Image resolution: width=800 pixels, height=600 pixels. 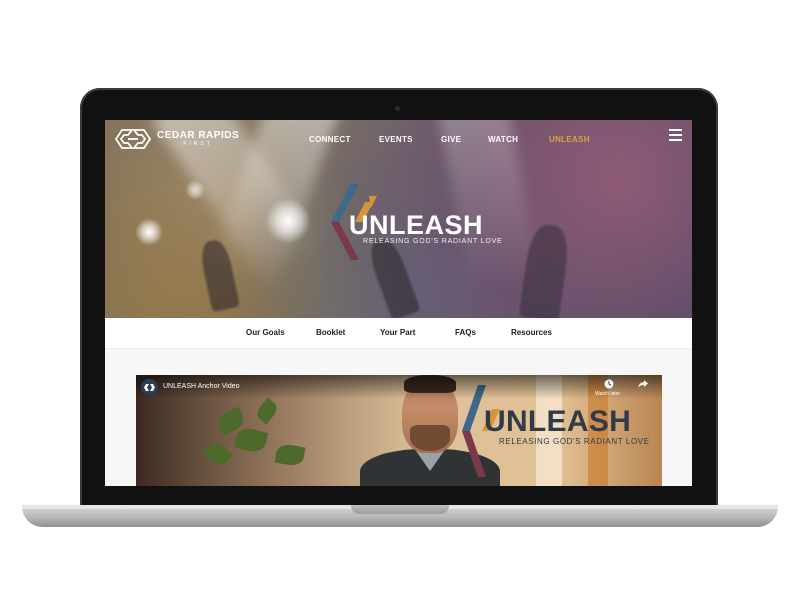 What do you see at coordinates (569, 139) in the screenshot?
I see `nav-item-unleash: UNLEASH` at bounding box center [569, 139].